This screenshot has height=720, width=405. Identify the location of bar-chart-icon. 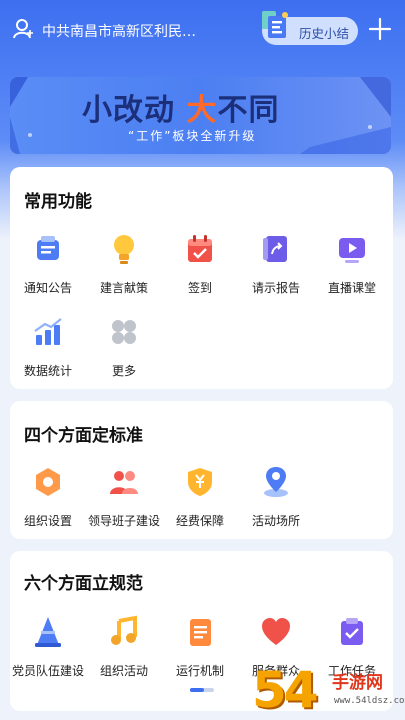
(48, 331).